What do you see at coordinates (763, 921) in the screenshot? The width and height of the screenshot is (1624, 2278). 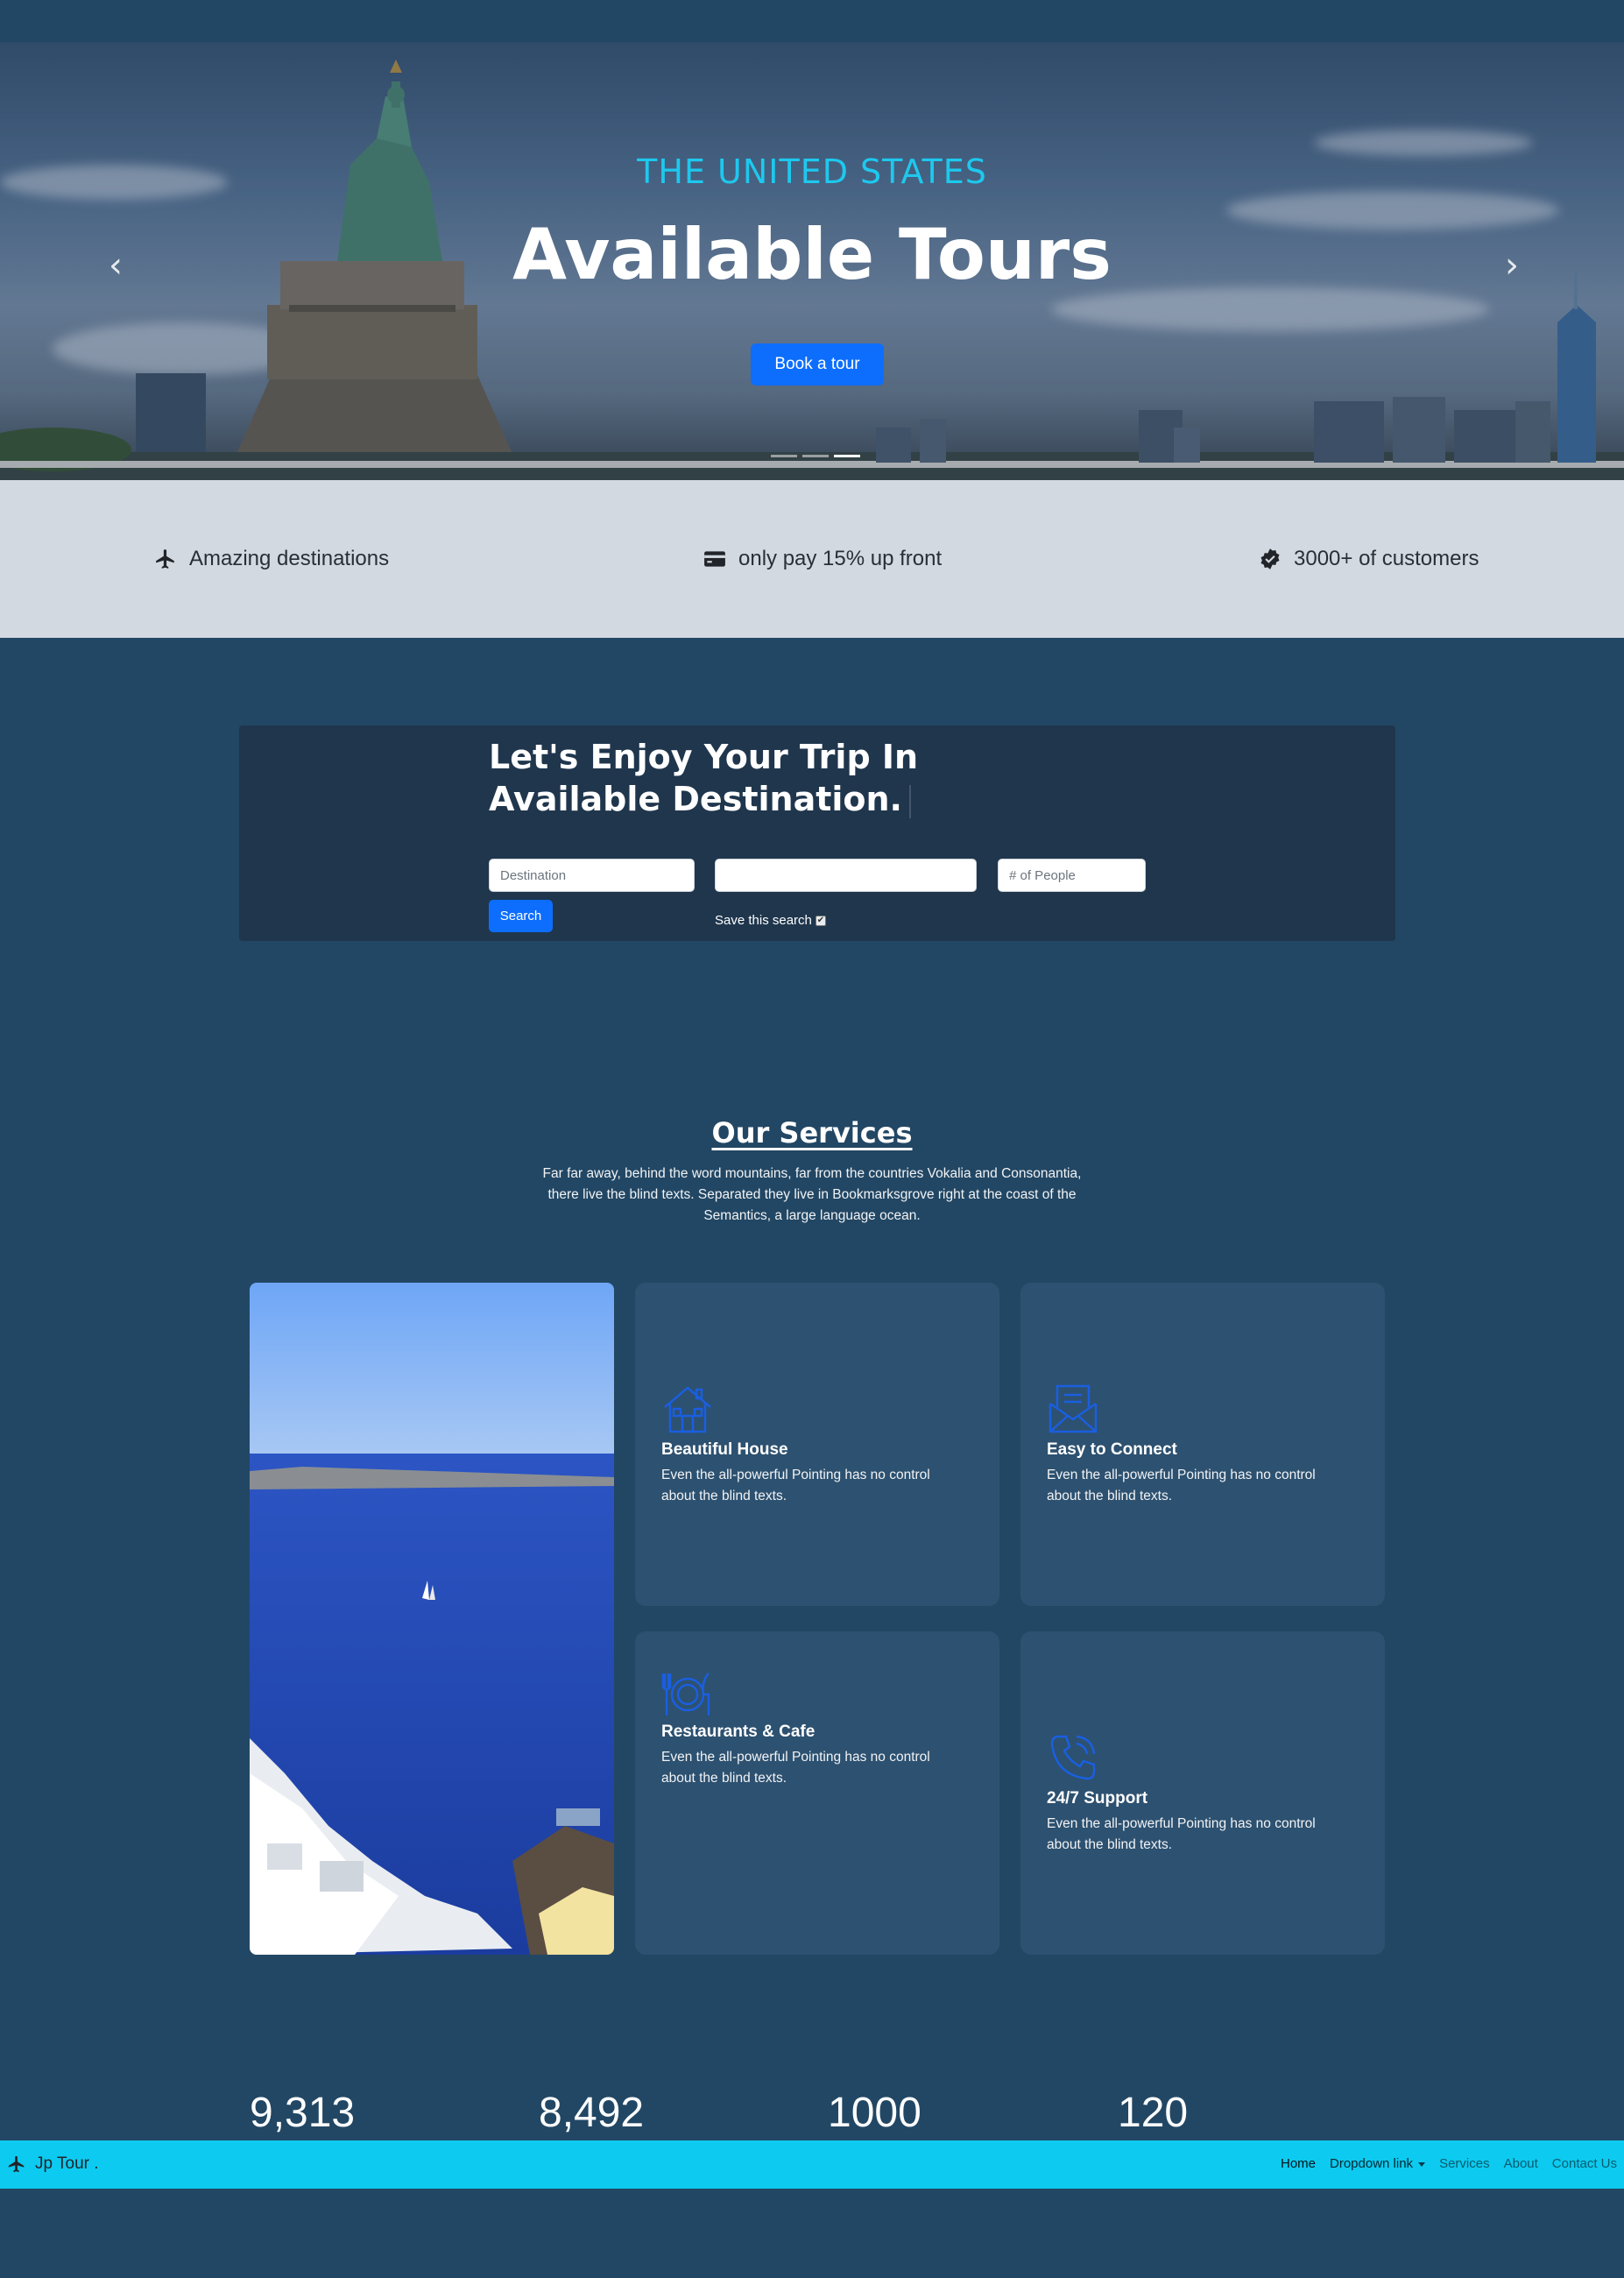 I see `save-search-label: Save this search` at bounding box center [763, 921].